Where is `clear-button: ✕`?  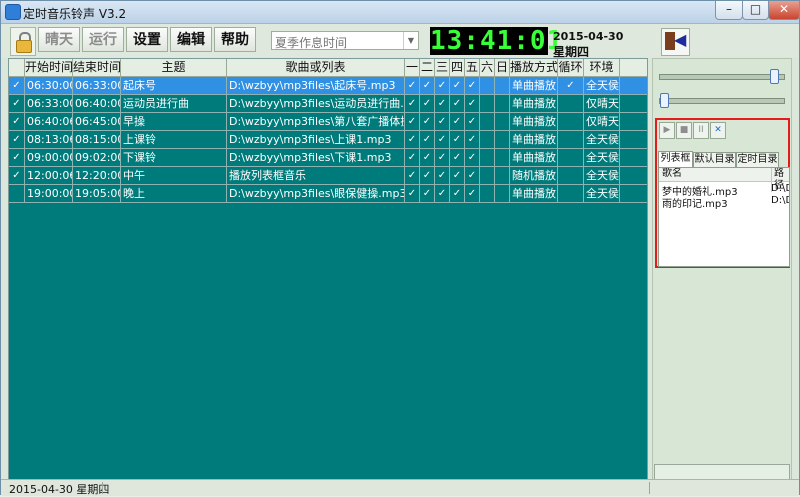
clear-button: ✕ is located at coordinates (718, 130).